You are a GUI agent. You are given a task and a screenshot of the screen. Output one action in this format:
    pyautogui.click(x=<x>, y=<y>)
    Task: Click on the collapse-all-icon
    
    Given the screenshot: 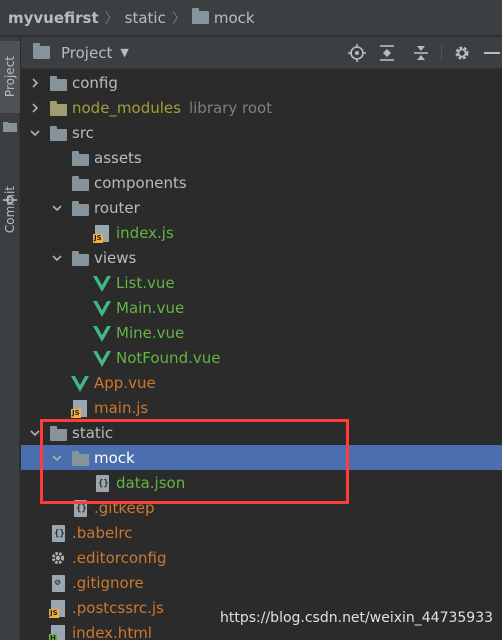 What is the action you would take?
    pyautogui.click(x=421, y=53)
    